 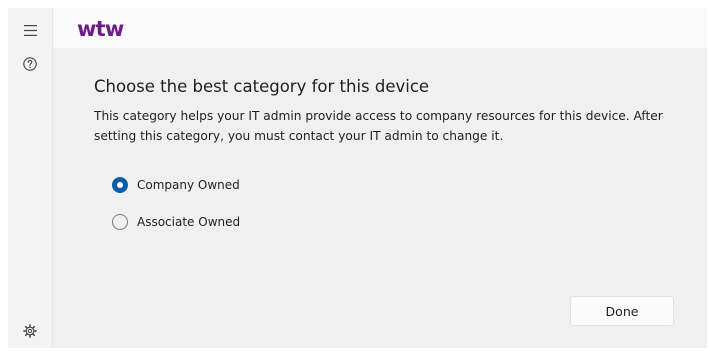 I want to click on logo-text: wtw, so click(x=100, y=29).